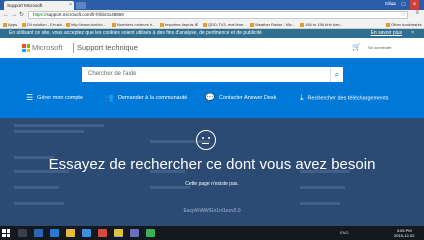 The image size is (424, 240). I want to click on quick-link-downloads: ⤓ Rechercher des téléchargements, so click(344, 98).